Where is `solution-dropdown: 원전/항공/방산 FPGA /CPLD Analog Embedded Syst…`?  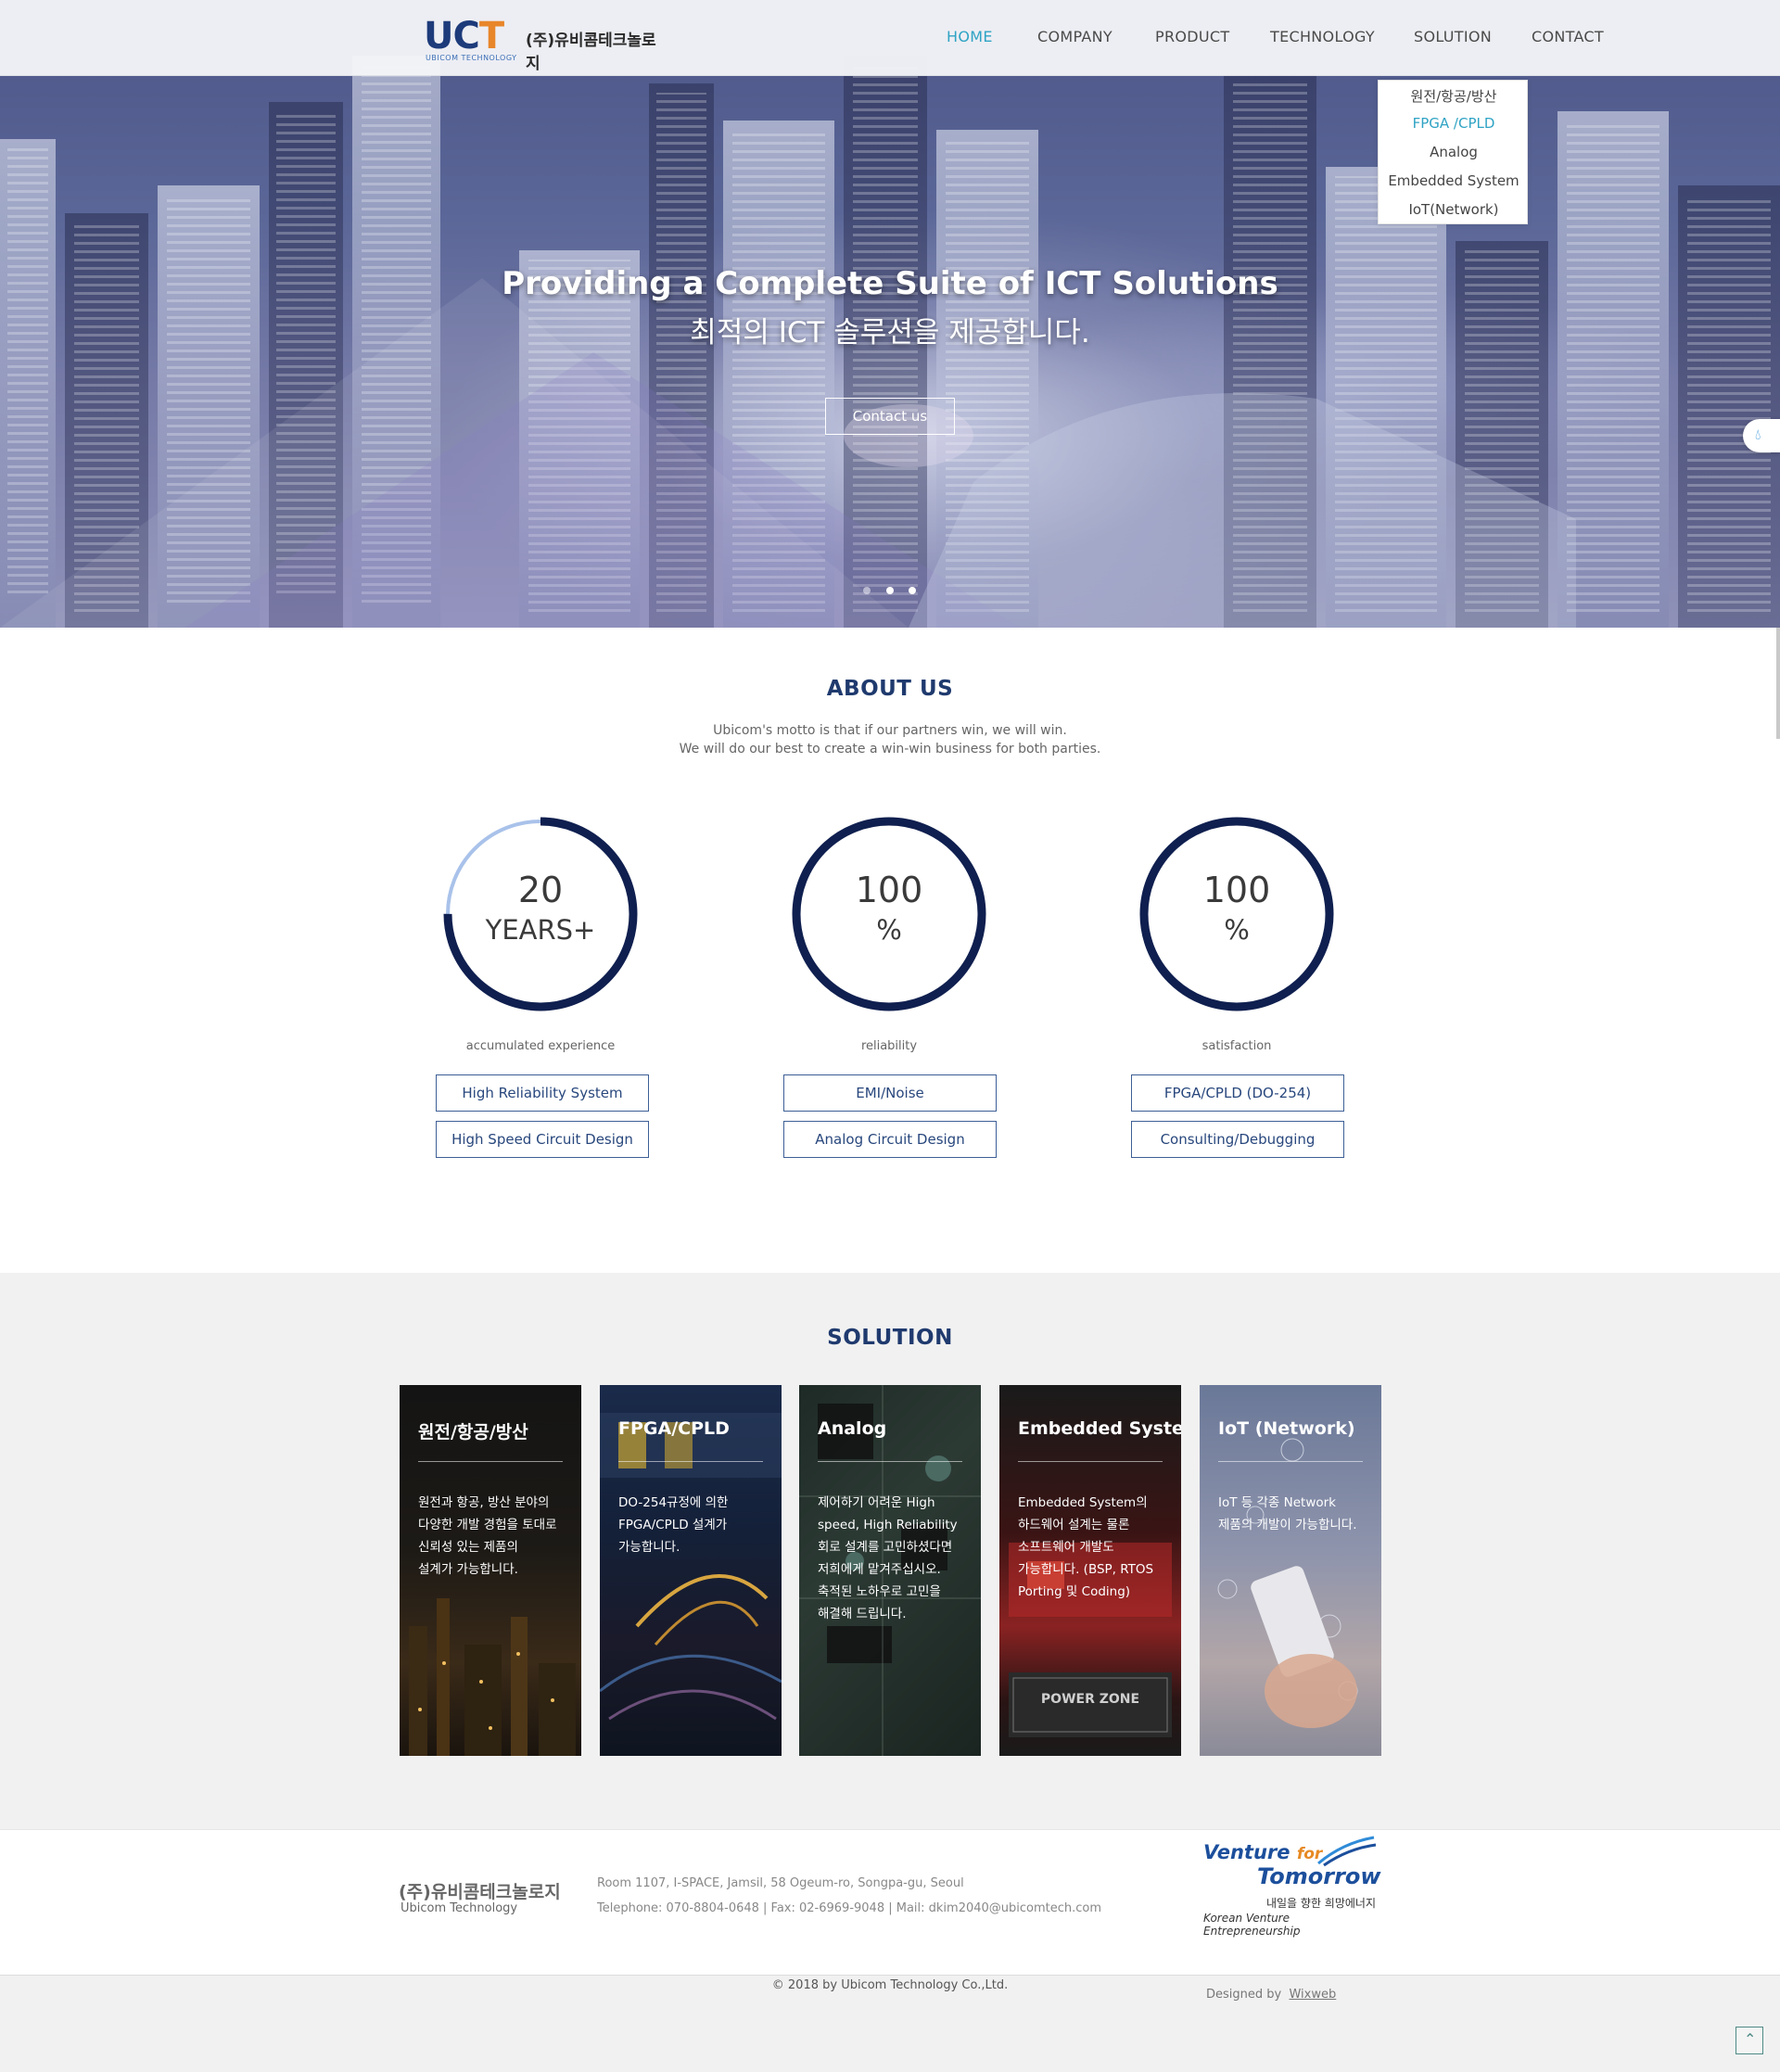 solution-dropdown: 원전/항공/방산 FPGA /CPLD Analog Embedded Syst… is located at coordinates (1453, 152).